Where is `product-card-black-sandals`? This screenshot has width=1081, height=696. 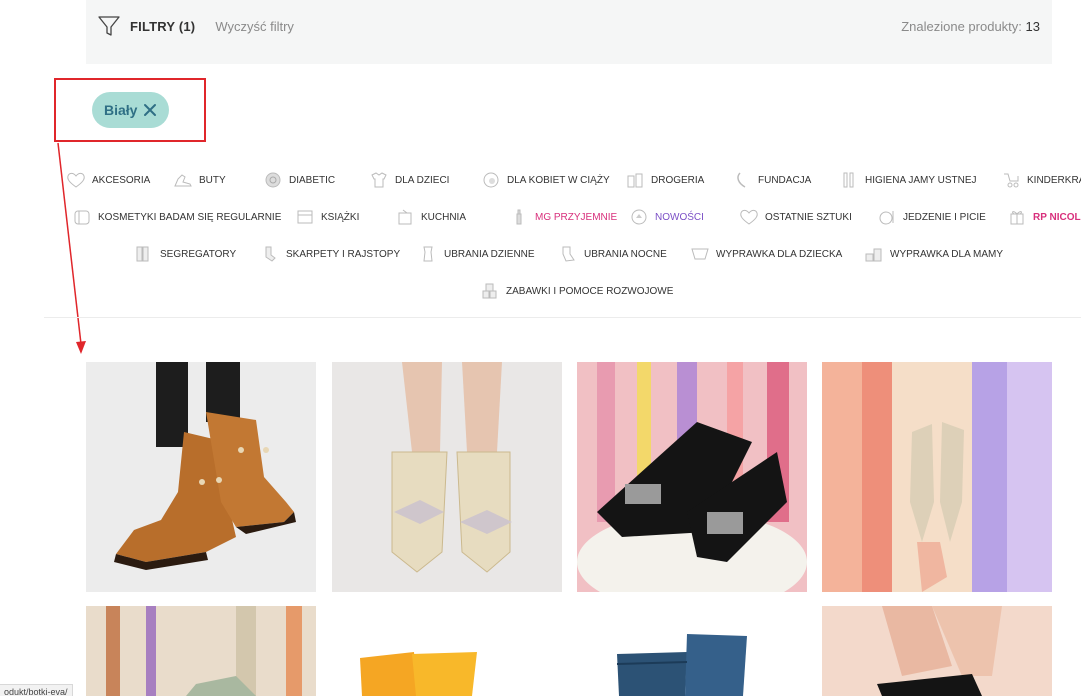 product-card-black-sandals is located at coordinates (937, 651).